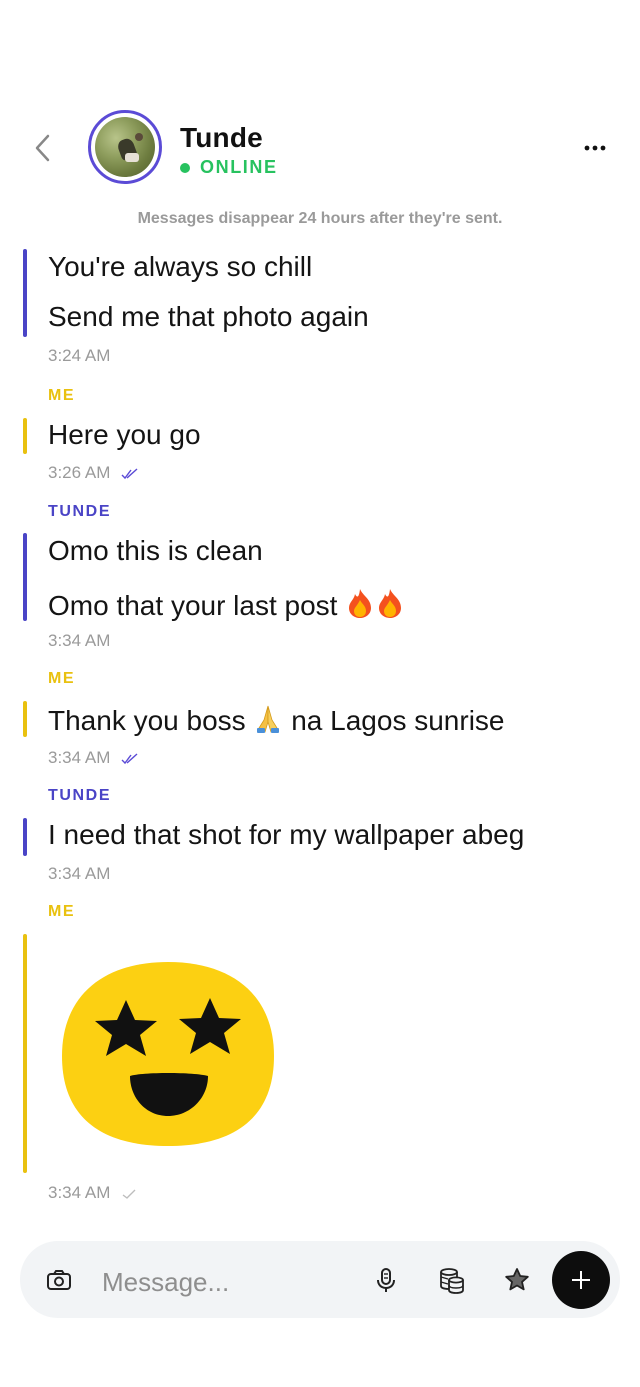 This screenshot has width=640, height=1387. What do you see at coordinates (452, 1280) in the screenshot?
I see `coins-icon` at bounding box center [452, 1280].